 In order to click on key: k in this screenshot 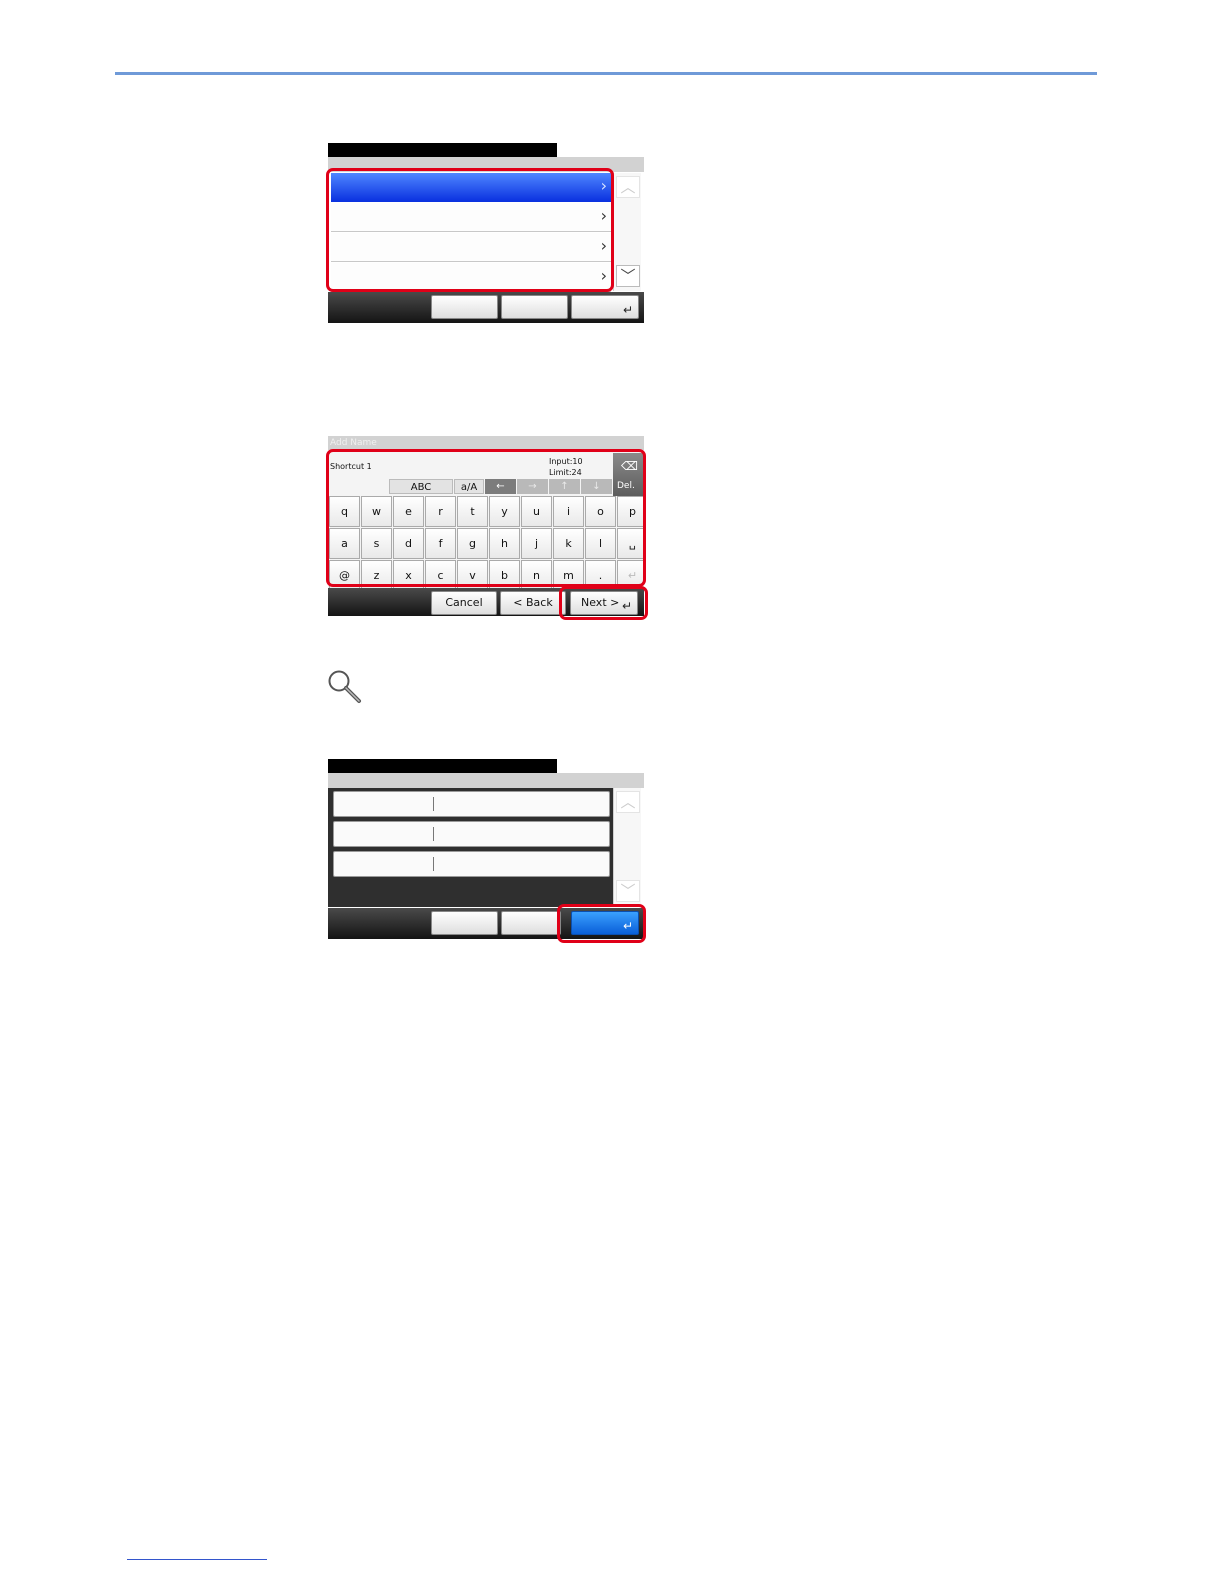, I will do `click(568, 543)`.